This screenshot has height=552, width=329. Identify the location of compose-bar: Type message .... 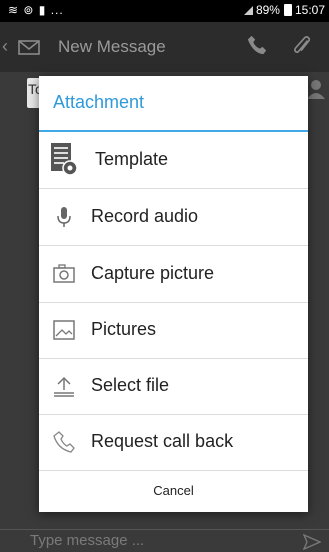
(164, 540).